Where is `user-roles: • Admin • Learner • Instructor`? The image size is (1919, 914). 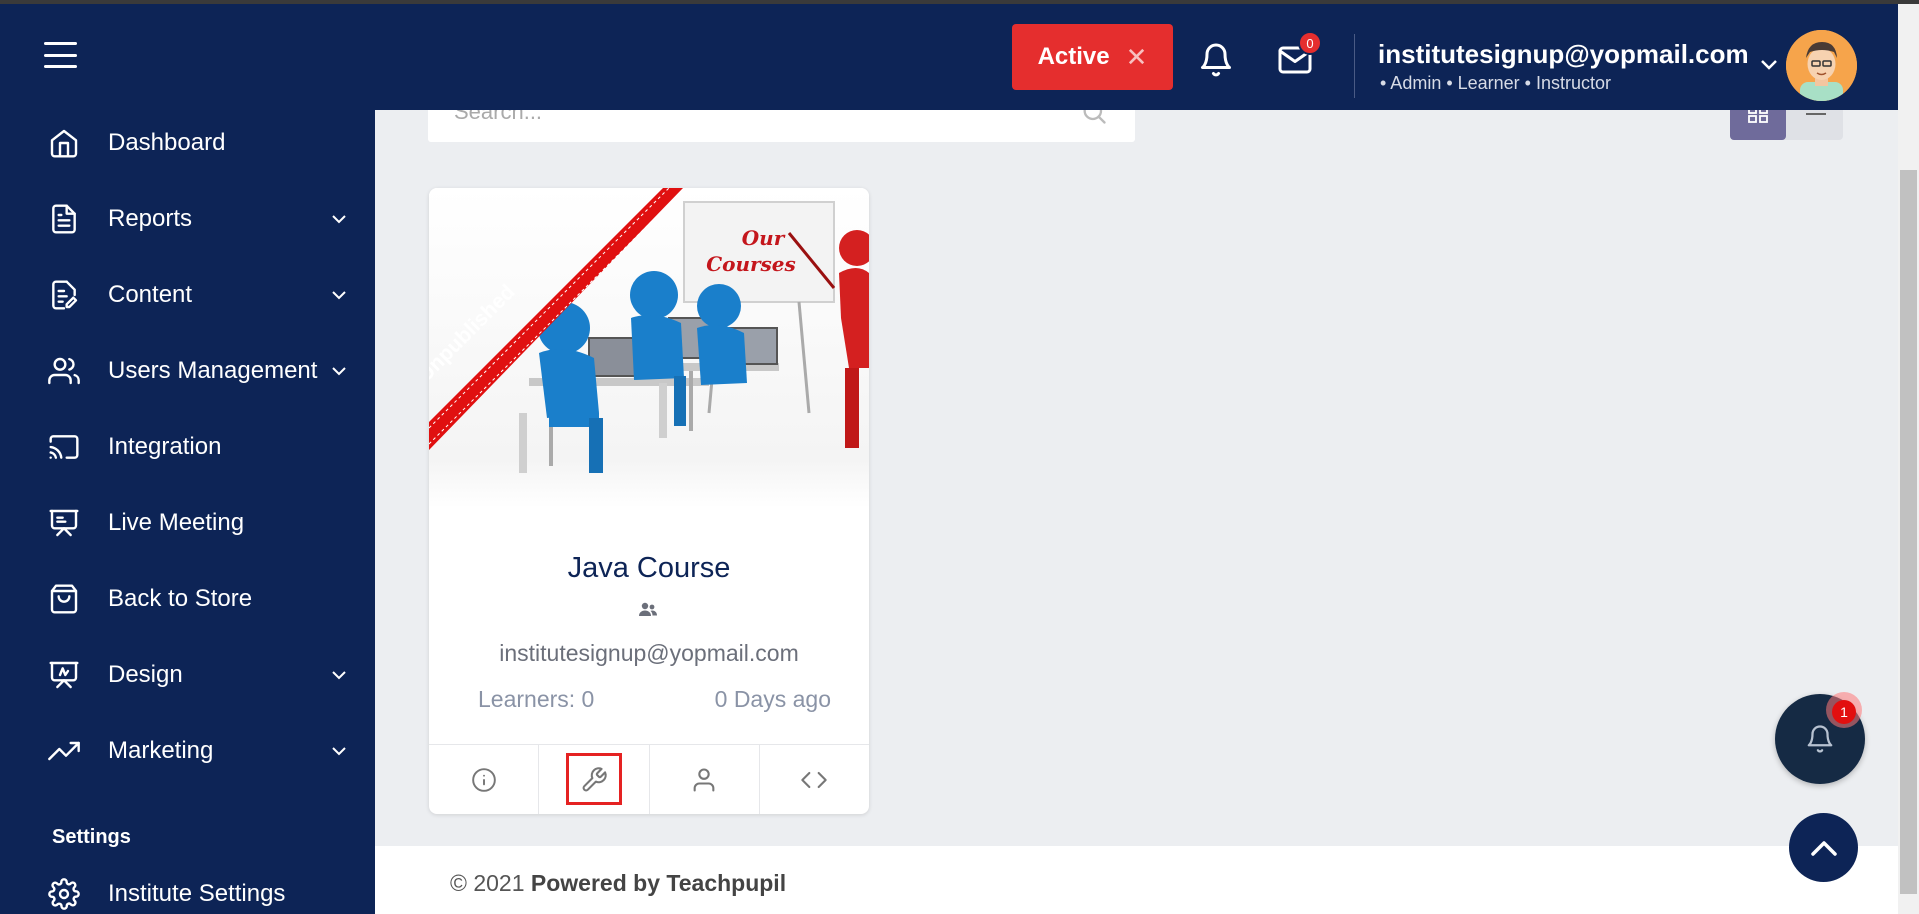
user-roles: • Admin • Learner • Instructor is located at coordinates (1496, 83).